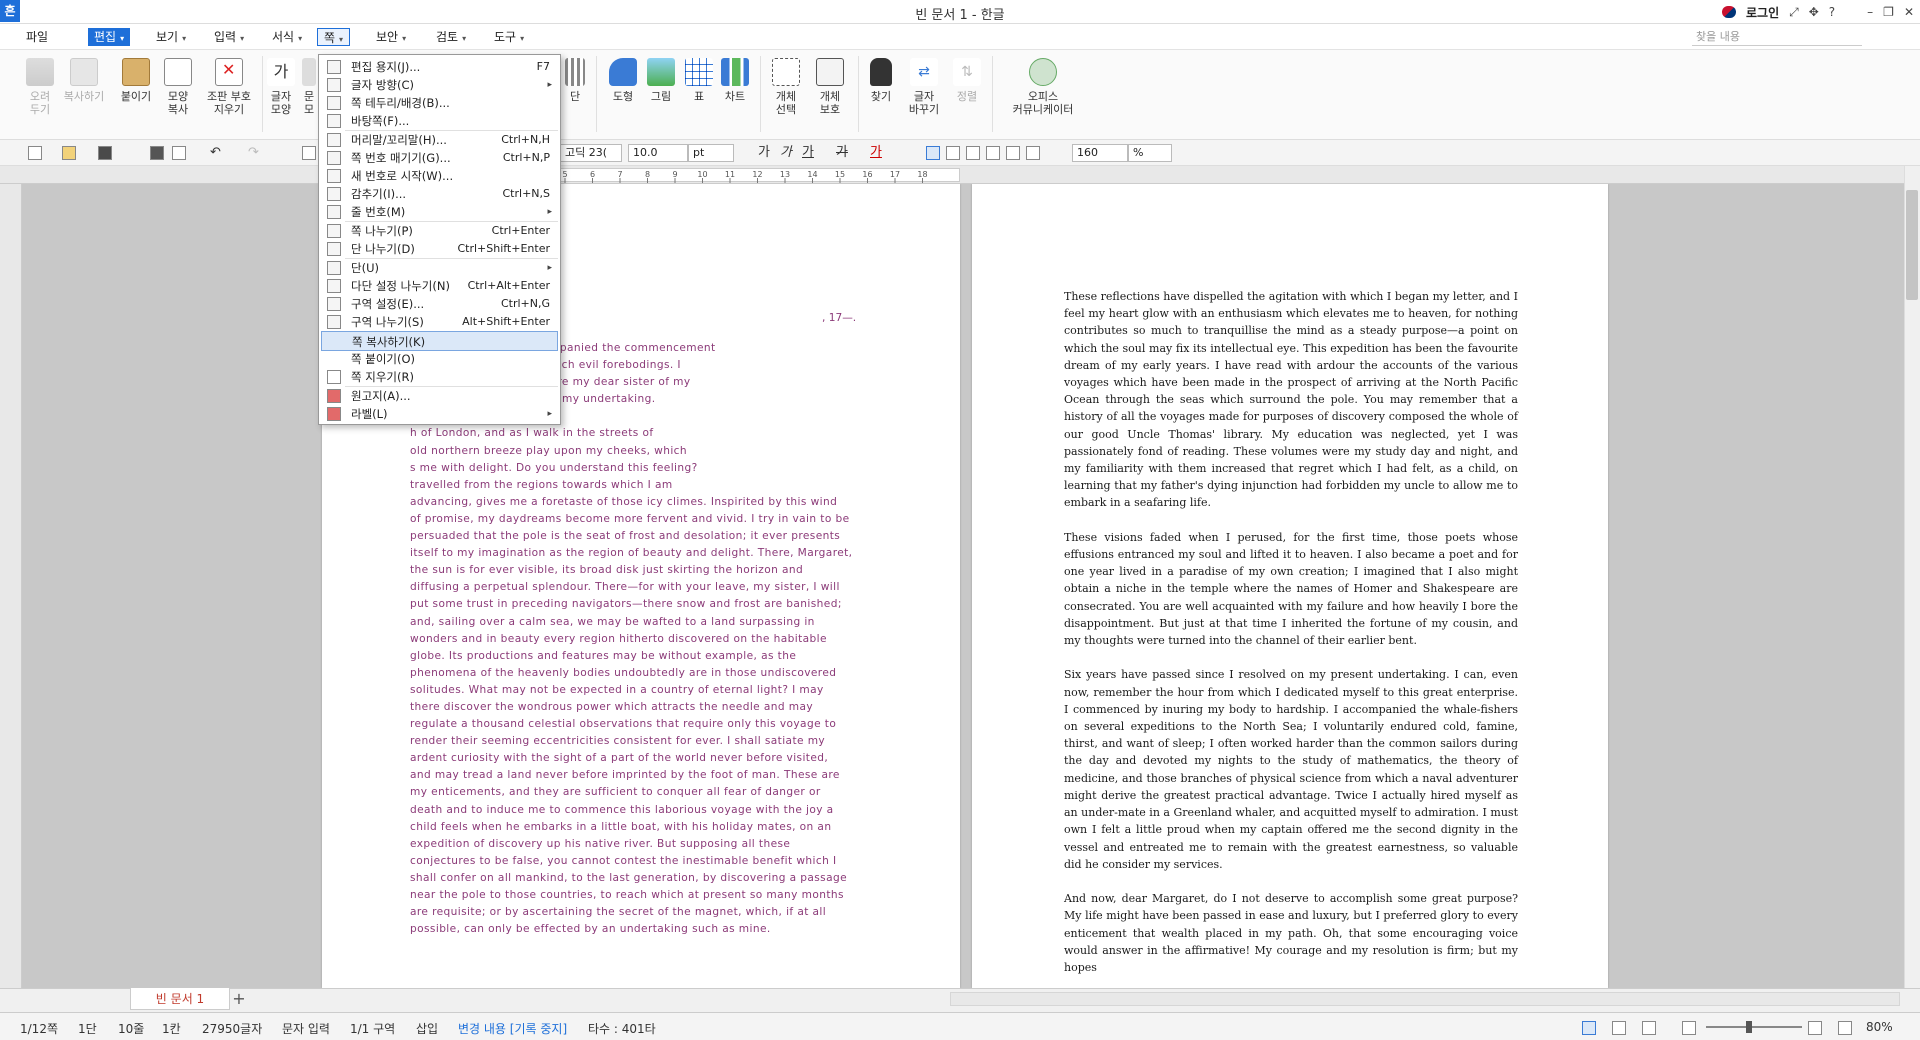 The height and width of the screenshot is (1040, 1920). Describe the element at coordinates (1013, 153) in the screenshot. I see `distribute-icon` at that location.